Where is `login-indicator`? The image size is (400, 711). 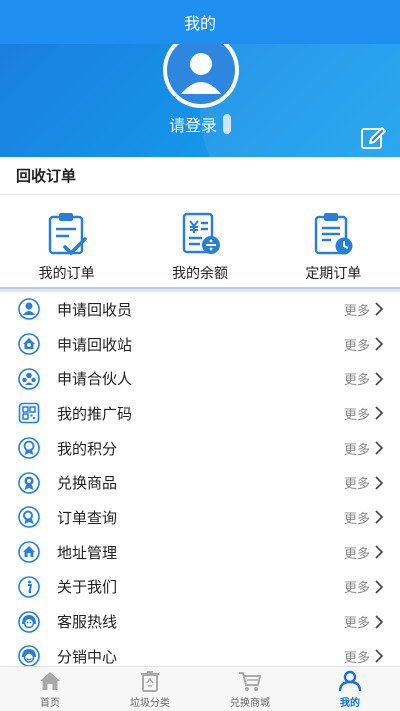
login-indicator is located at coordinates (227, 124).